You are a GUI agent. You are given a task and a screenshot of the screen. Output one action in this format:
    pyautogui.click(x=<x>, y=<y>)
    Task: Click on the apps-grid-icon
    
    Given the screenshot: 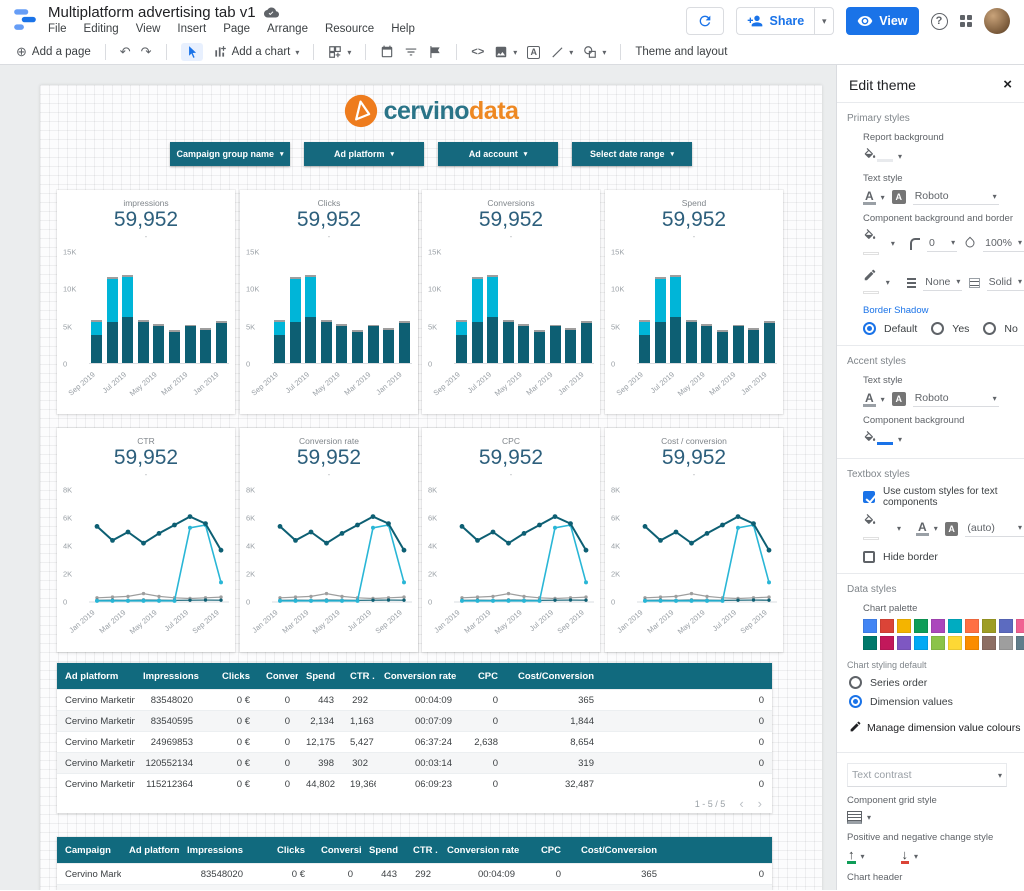 What is the action you would take?
    pyautogui.click(x=965, y=21)
    